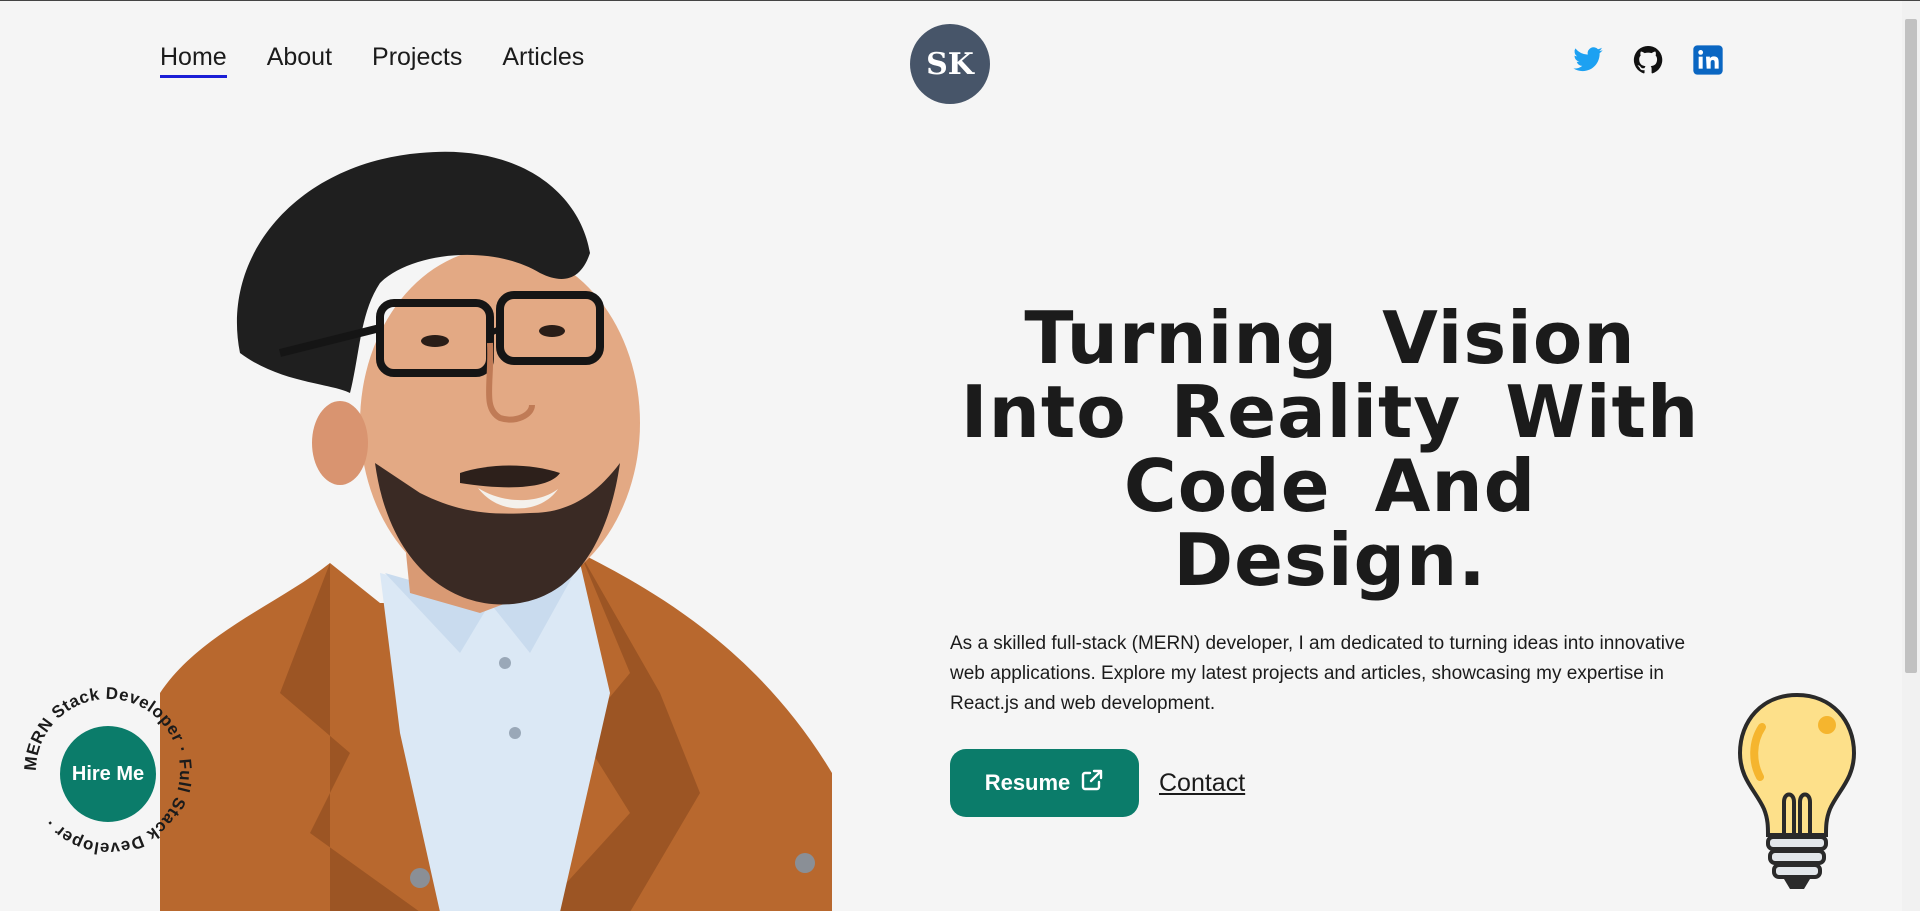 This screenshot has height=911, width=1920. I want to click on scrollbar-track, so click(1911, 456).